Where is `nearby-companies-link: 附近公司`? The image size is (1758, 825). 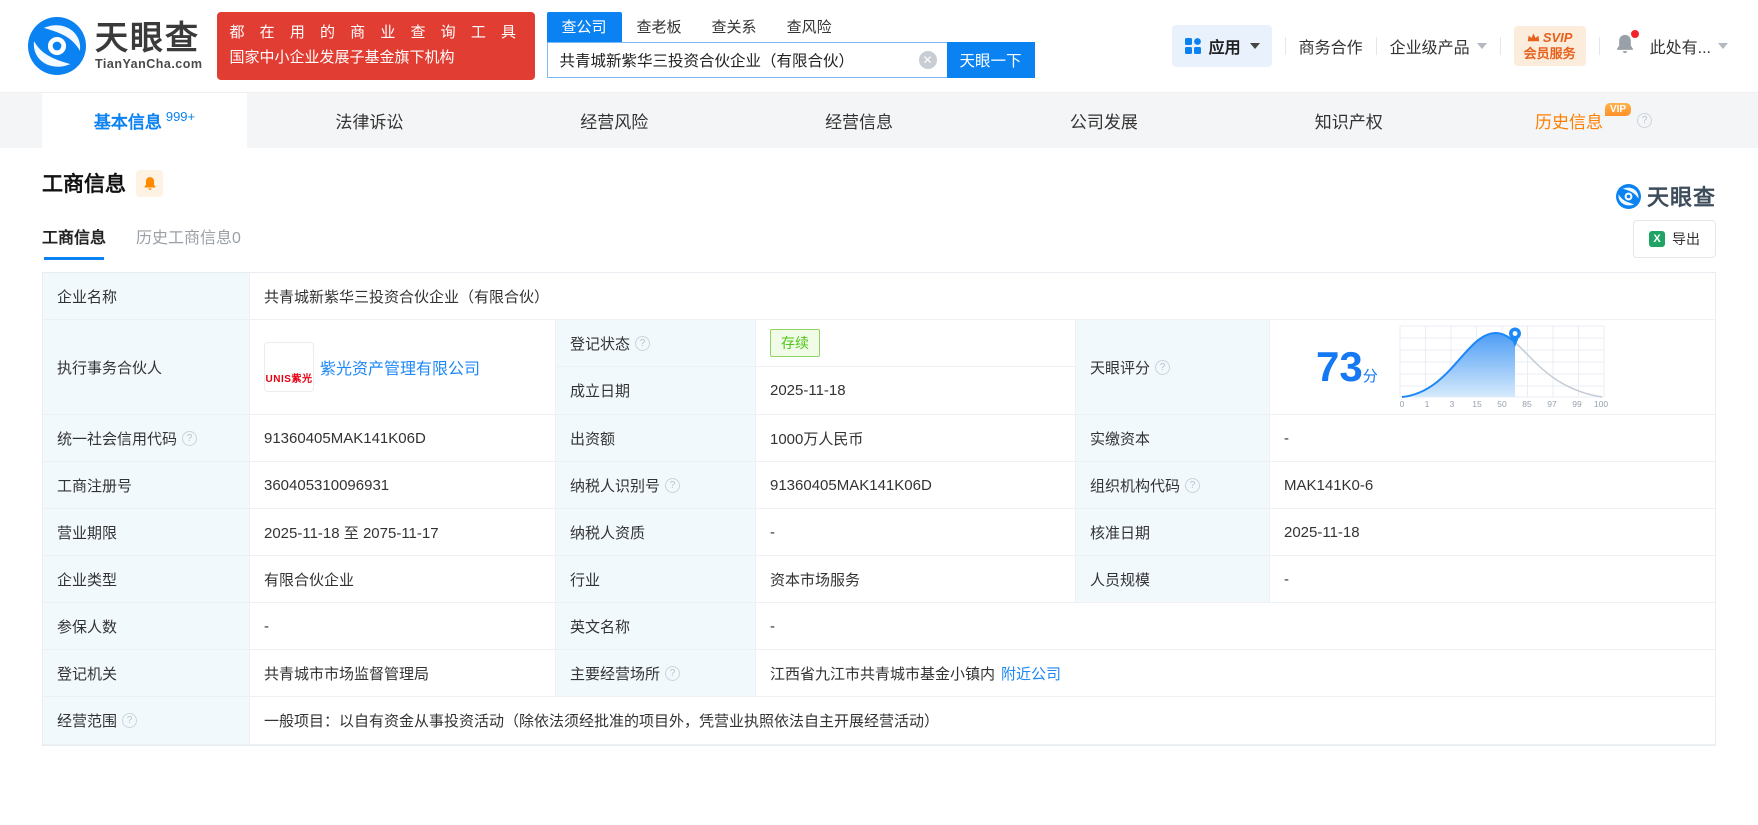
nearby-companies-link: 附近公司 is located at coordinates (1031, 673).